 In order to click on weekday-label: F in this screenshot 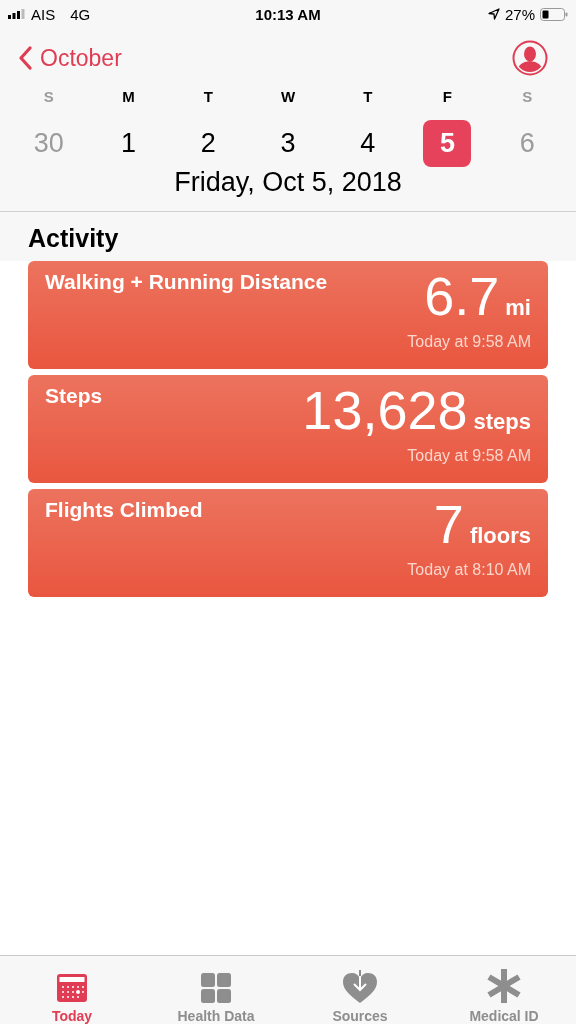, I will do `click(447, 97)`.